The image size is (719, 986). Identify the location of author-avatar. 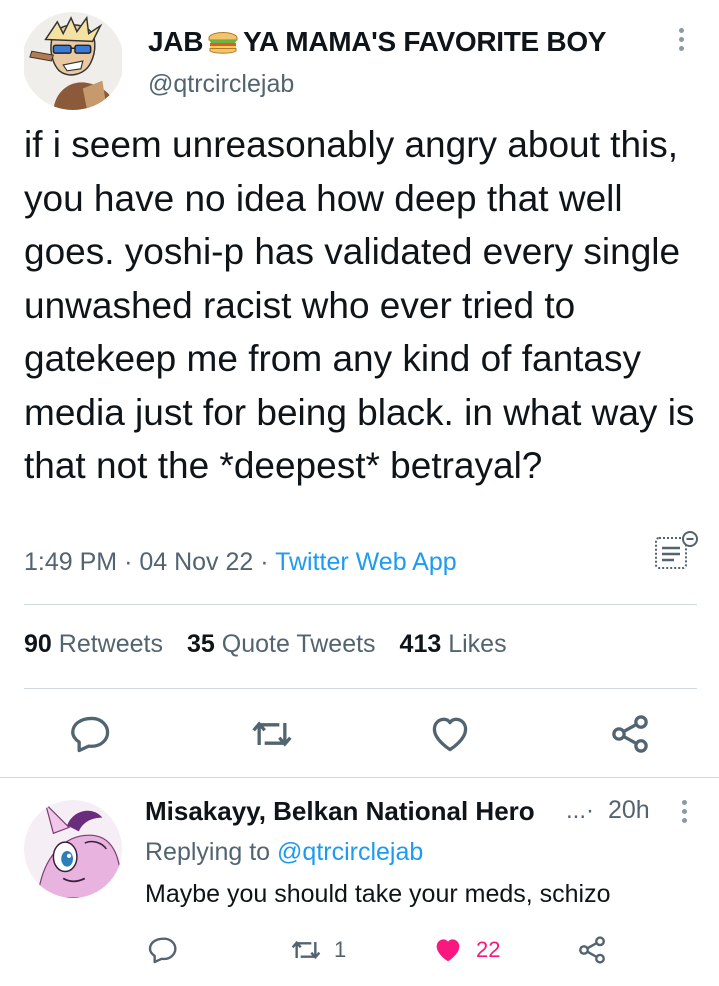
(73, 61).